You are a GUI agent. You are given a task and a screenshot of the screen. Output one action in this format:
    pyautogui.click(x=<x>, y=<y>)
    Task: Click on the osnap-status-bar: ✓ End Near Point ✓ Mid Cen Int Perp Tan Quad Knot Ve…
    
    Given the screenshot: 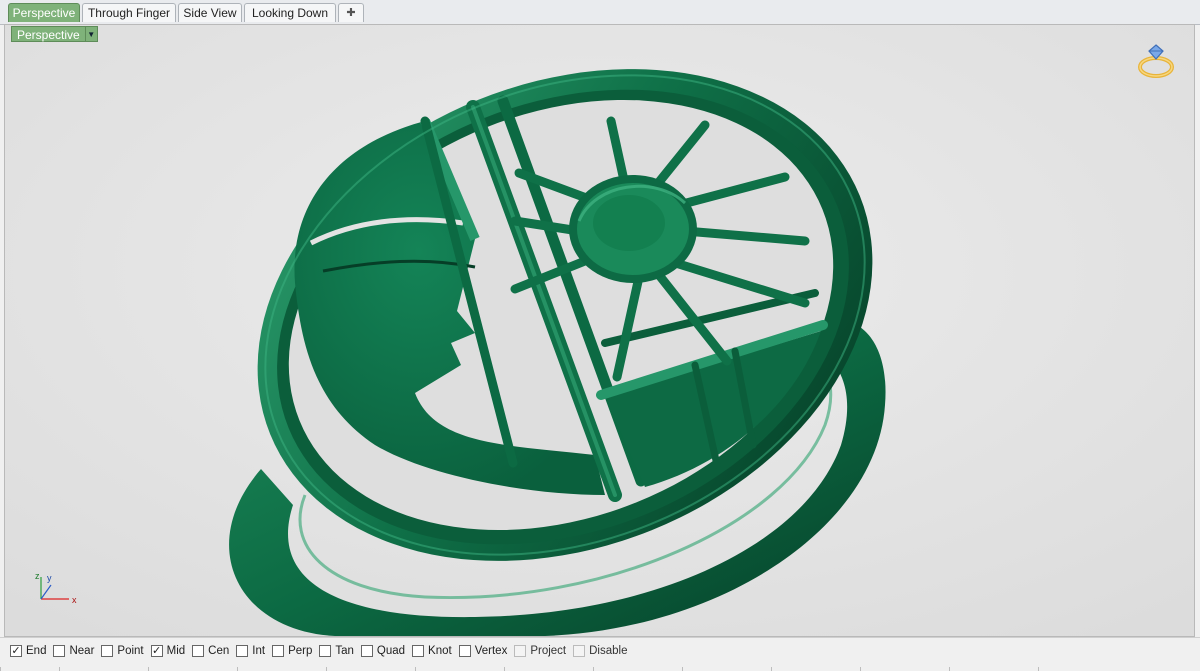 What is the action you would take?
    pyautogui.click(x=600, y=654)
    